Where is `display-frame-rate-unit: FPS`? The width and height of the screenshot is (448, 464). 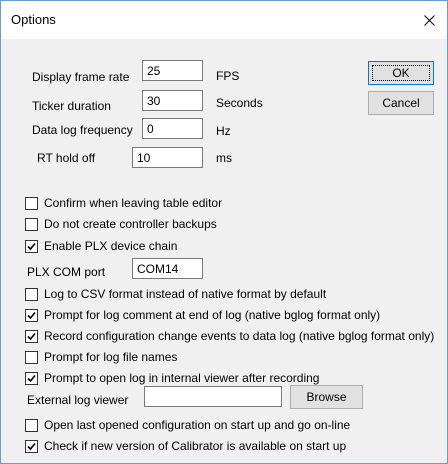 display-frame-rate-unit: FPS is located at coordinates (228, 76).